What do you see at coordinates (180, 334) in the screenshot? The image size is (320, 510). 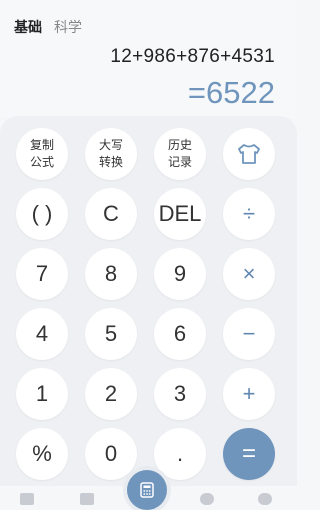 I see `digit-6-button: 6` at bounding box center [180, 334].